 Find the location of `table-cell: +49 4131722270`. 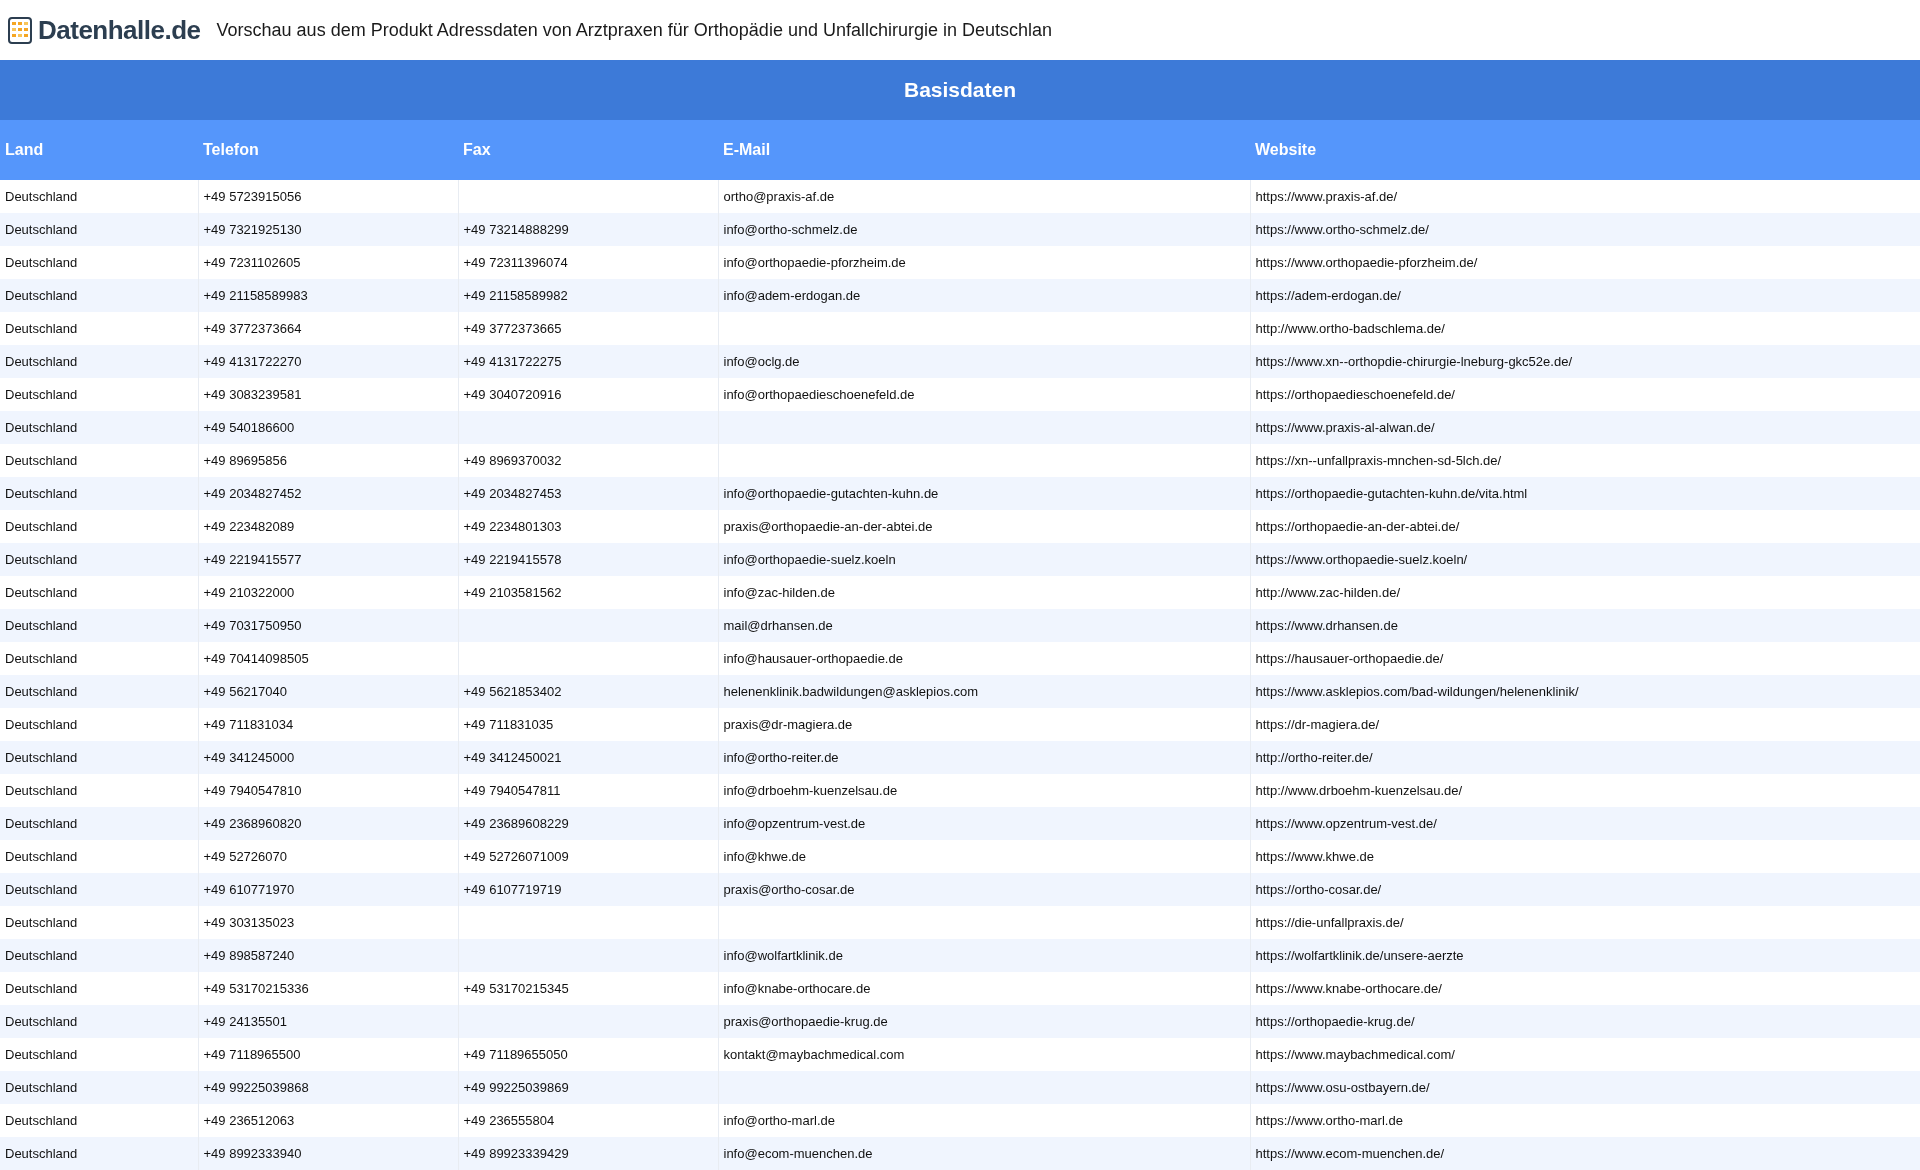

table-cell: +49 4131722270 is located at coordinates (252, 361).